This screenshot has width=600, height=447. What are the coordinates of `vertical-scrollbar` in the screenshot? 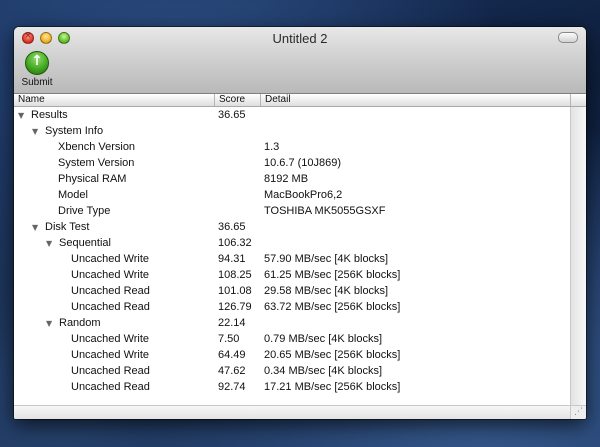 It's located at (578, 256).